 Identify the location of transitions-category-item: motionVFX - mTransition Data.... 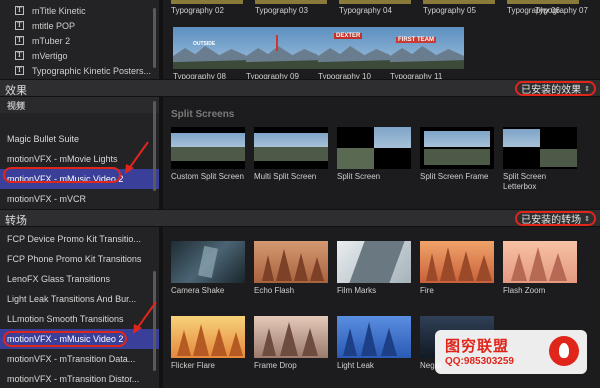
(79, 359).